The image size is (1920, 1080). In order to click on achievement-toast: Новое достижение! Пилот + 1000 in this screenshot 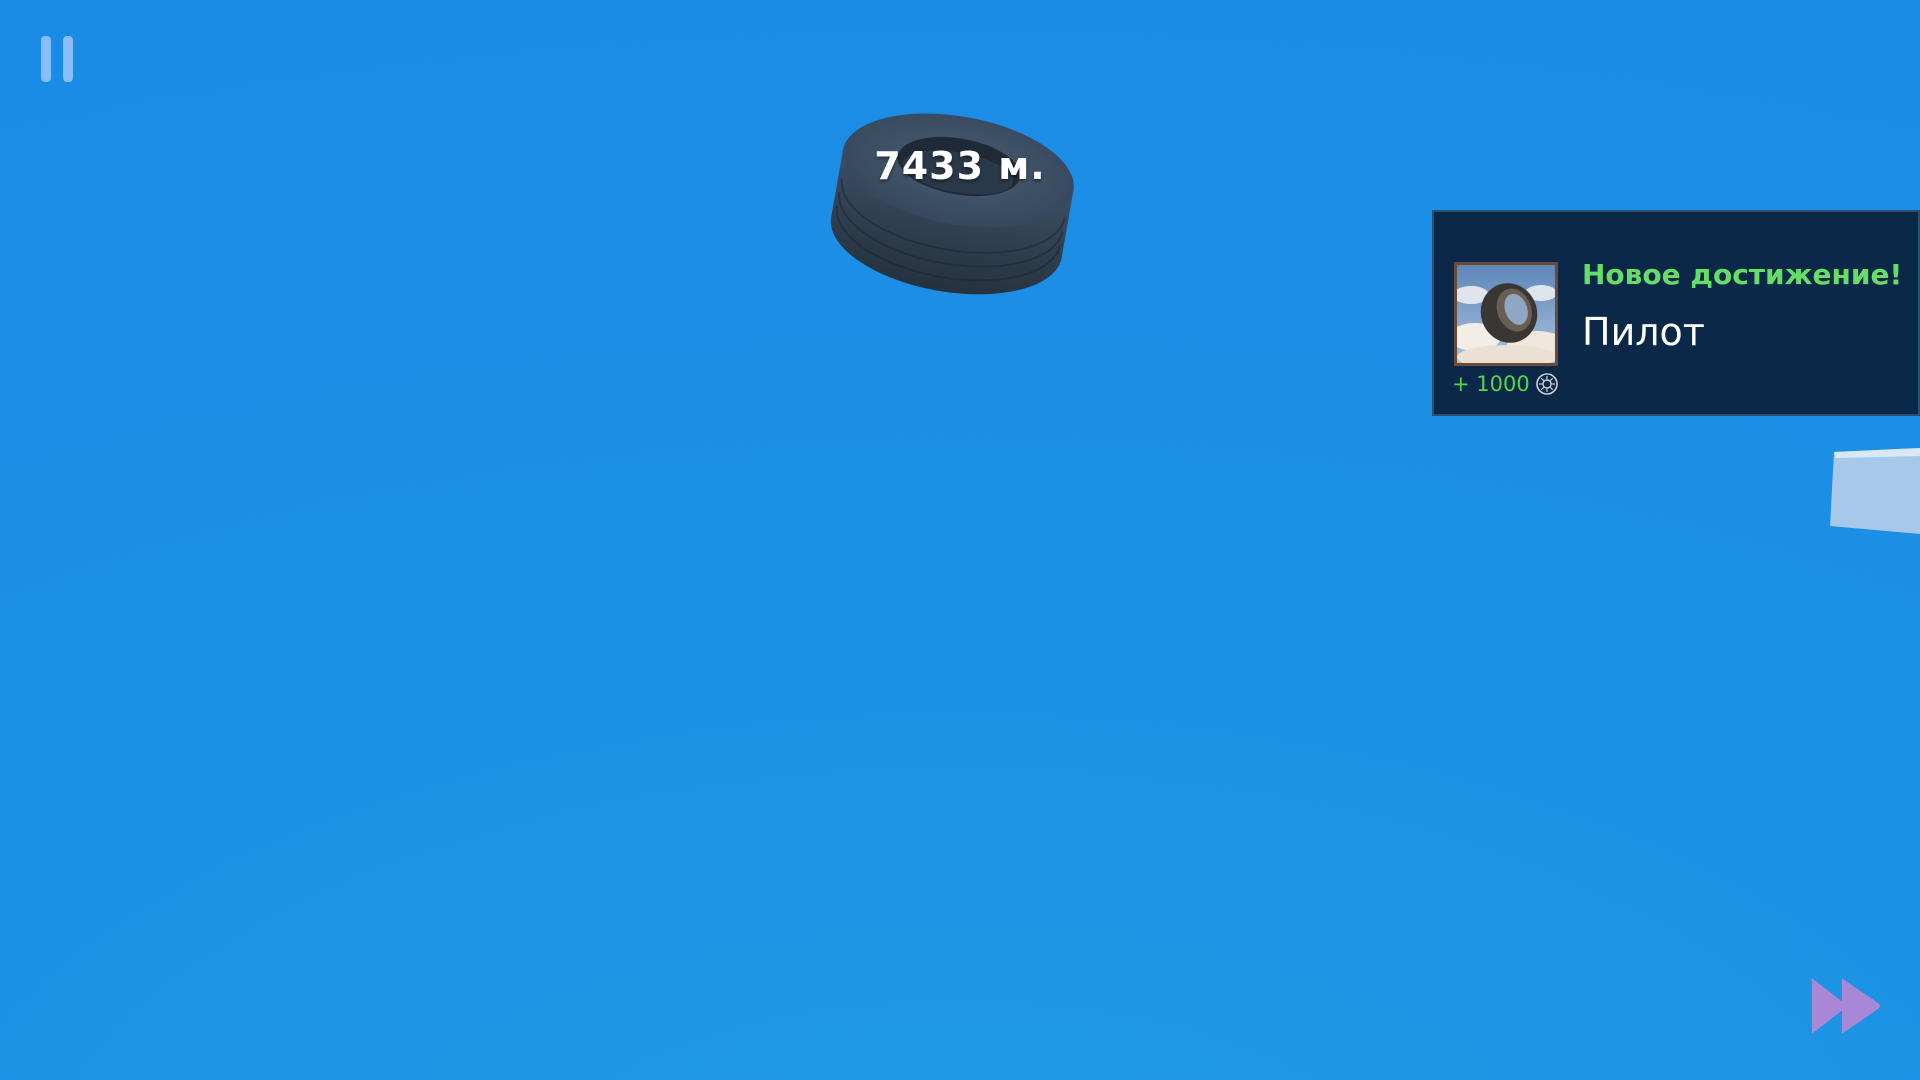, I will do `click(1676, 313)`.